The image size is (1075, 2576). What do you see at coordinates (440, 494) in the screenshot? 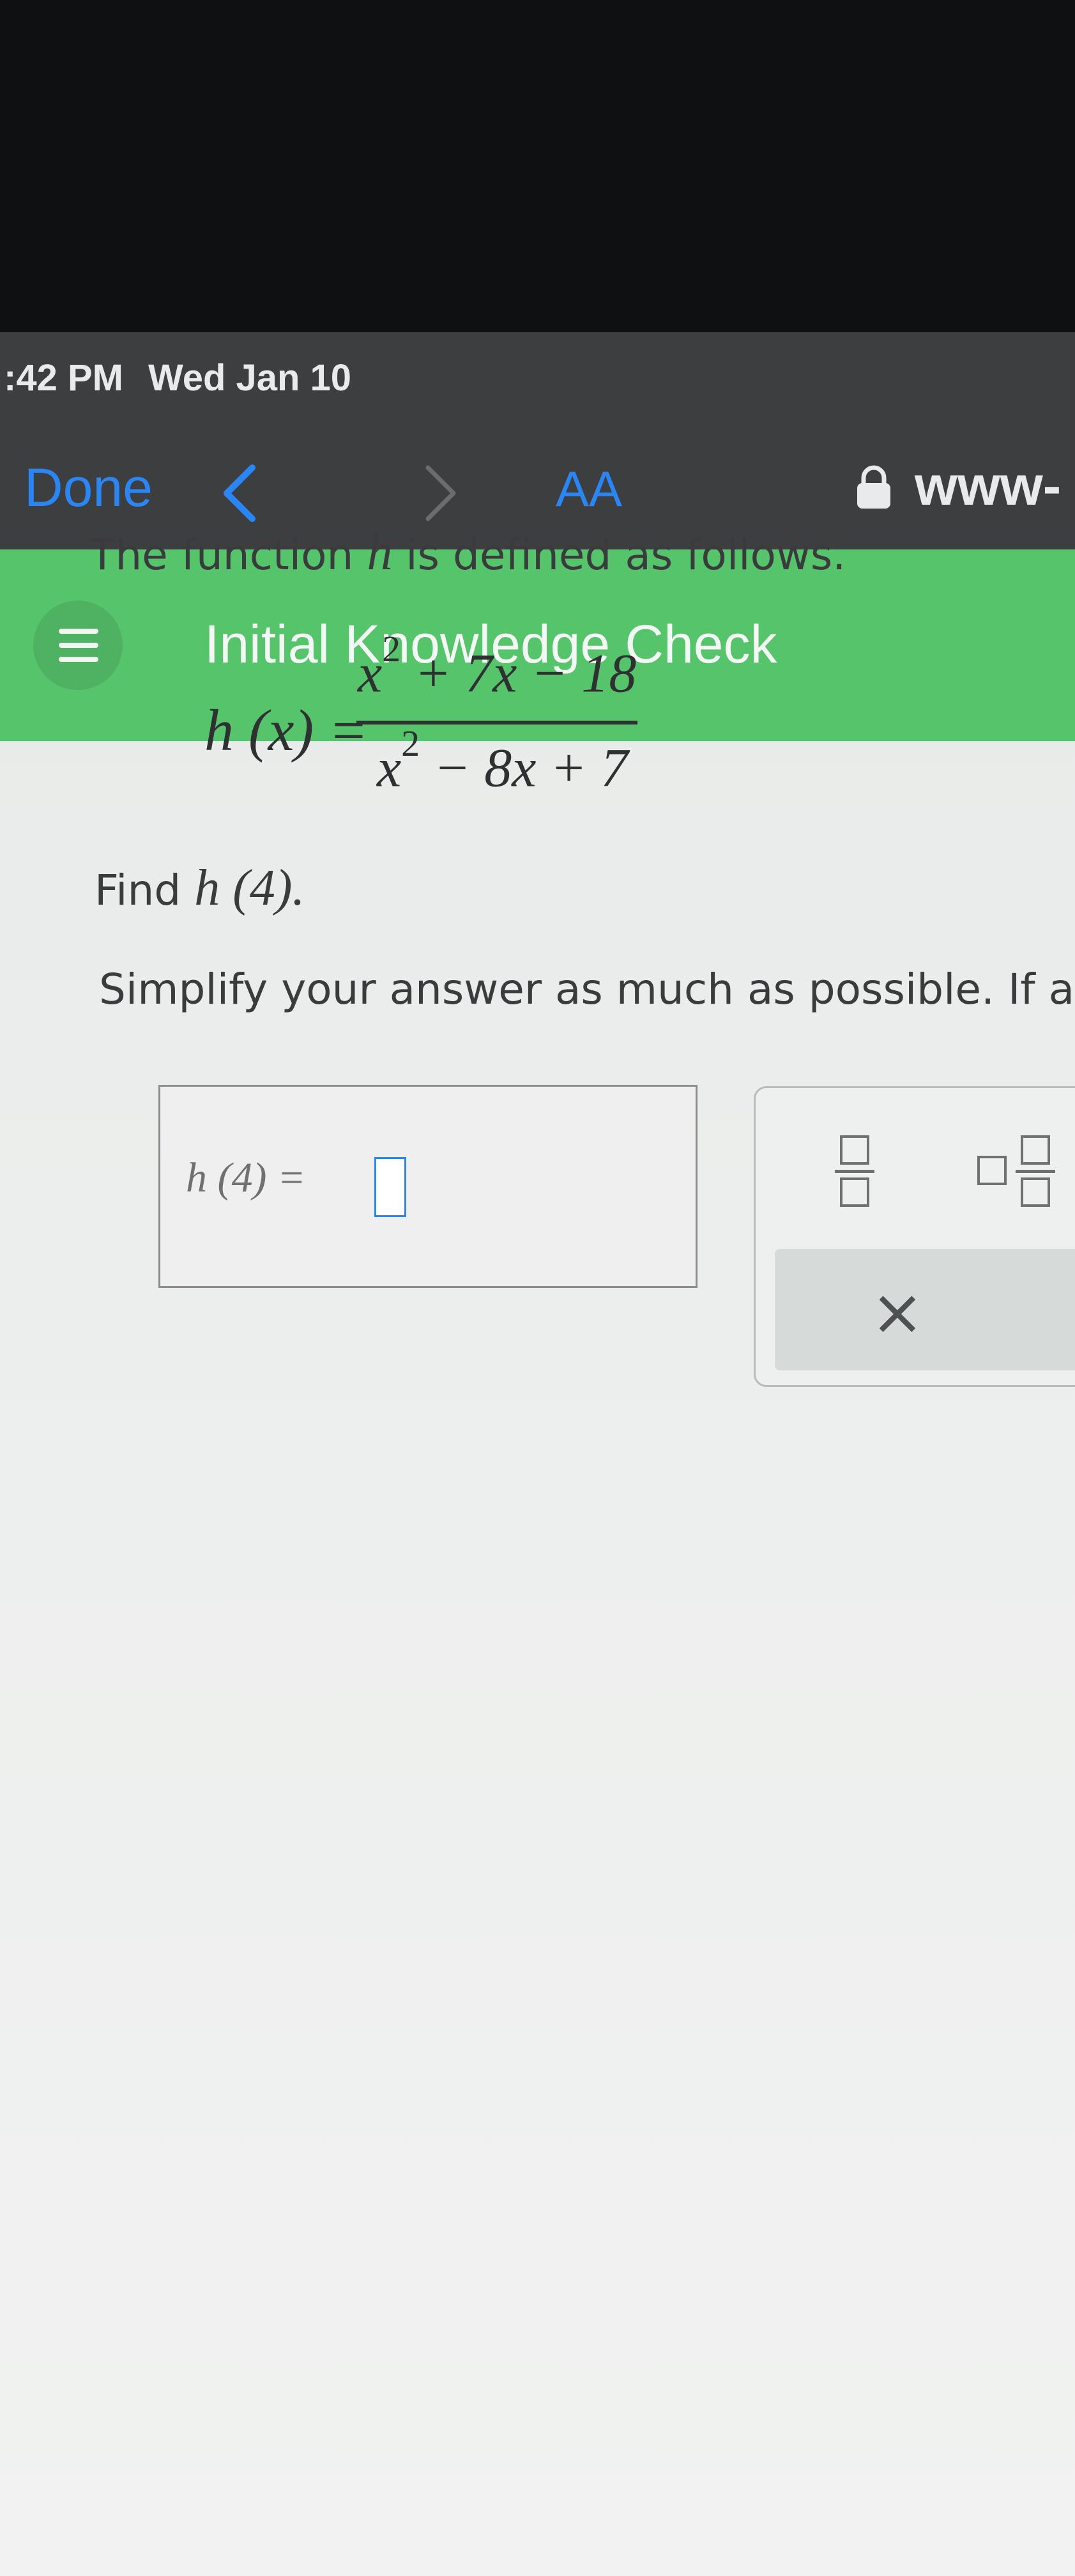
I see `chevron-right-icon` at bounding box center [440, 494].